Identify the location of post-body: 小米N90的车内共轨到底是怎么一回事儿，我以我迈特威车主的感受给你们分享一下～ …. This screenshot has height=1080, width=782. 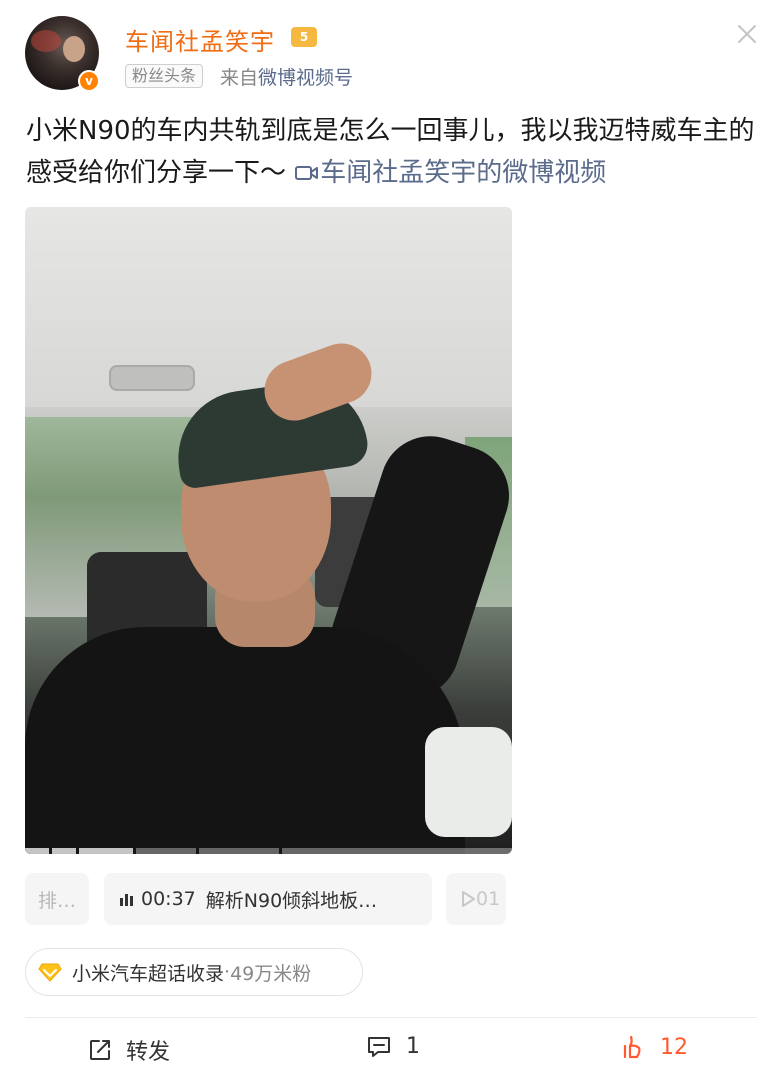
(391, 152).